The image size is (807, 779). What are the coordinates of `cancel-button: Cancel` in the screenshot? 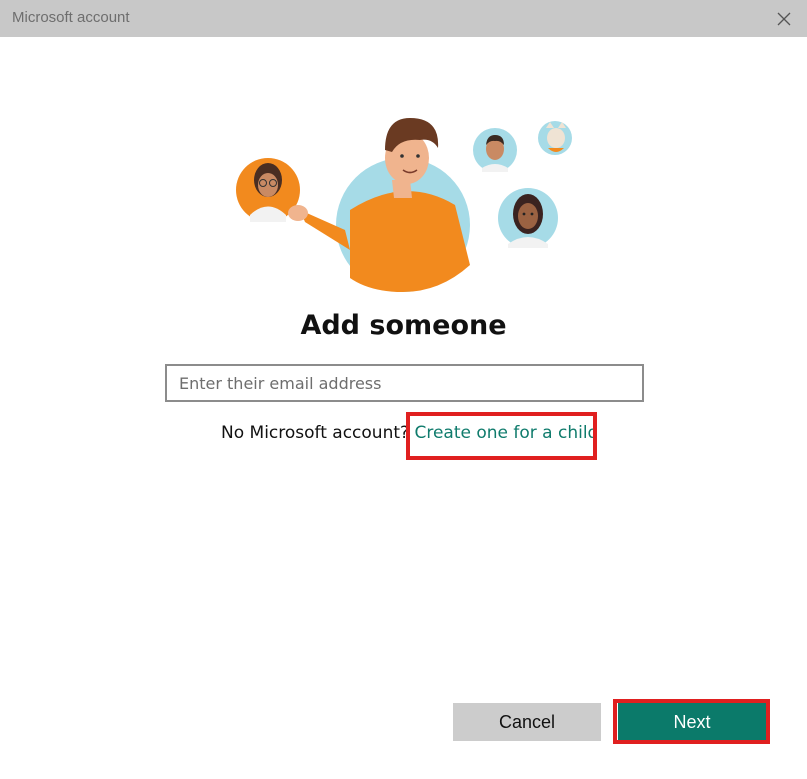 It's located at (527, 722).